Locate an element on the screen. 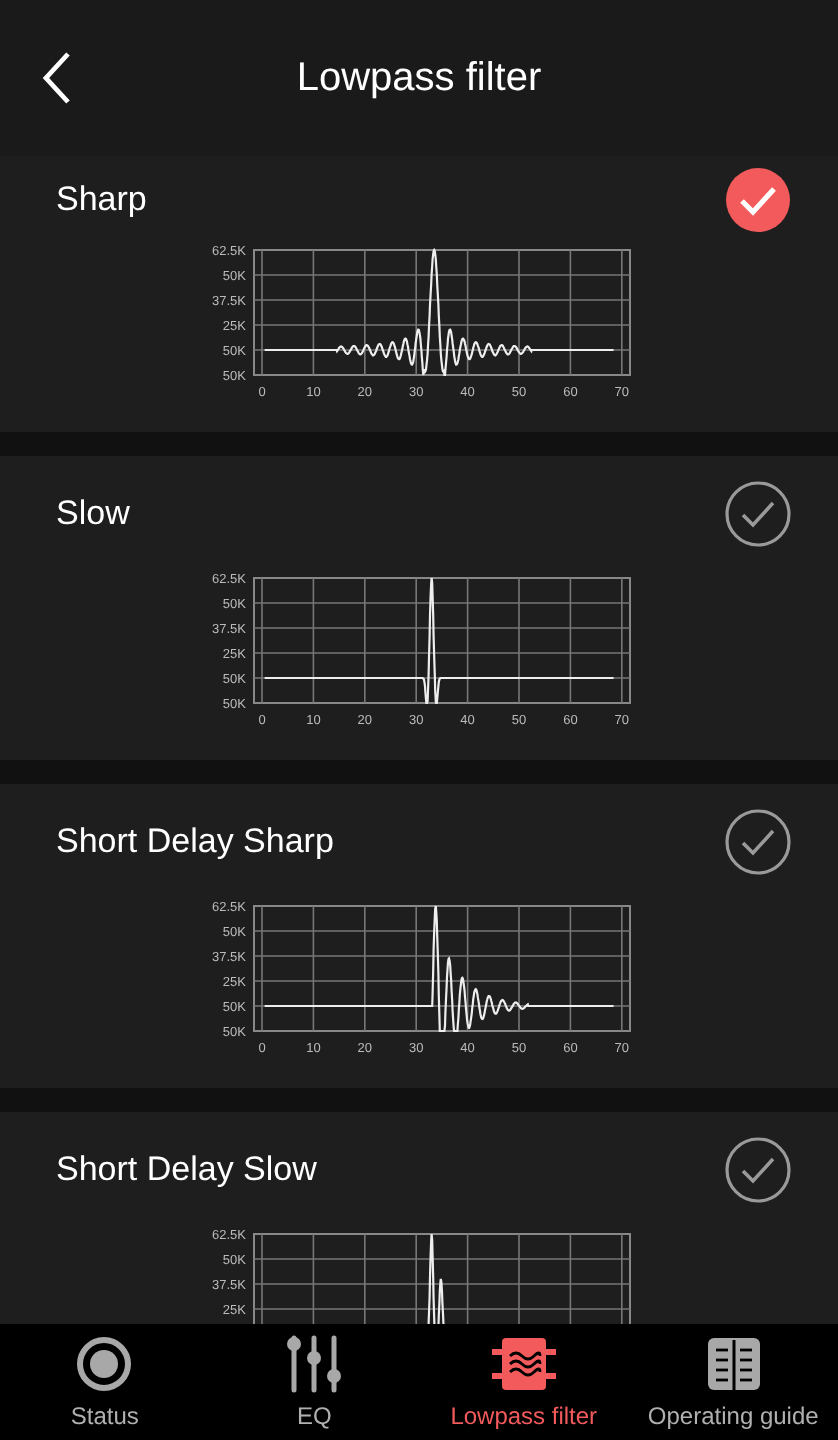 This screenshot has width=838, height=1440. filter-name: Sharp is located at coordinates (101, 199).